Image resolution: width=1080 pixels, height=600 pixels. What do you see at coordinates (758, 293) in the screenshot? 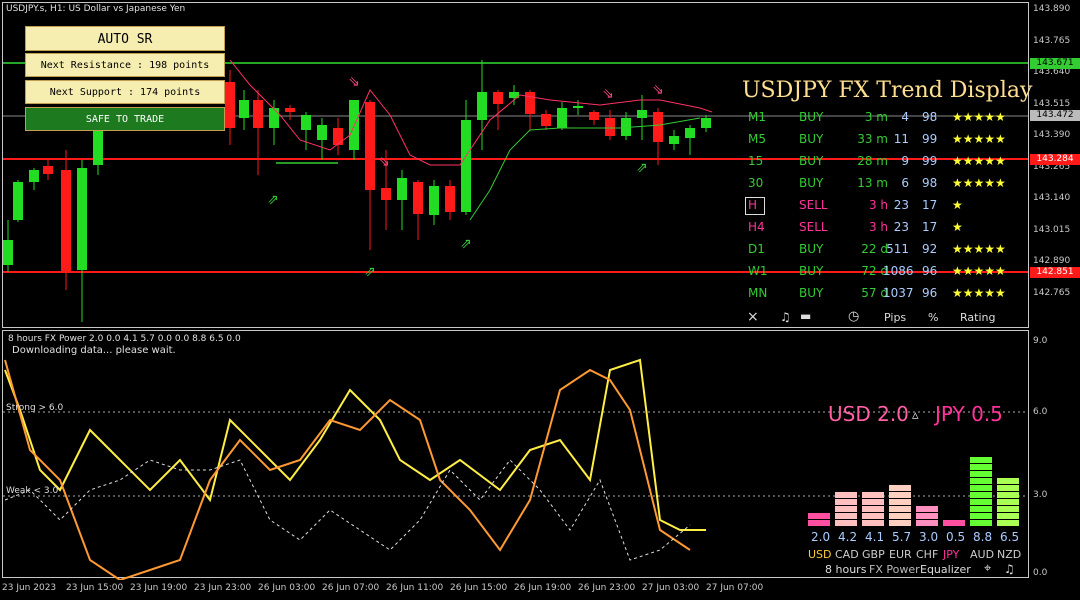
I see `trend-tf: MN` at bounding box center [758, 293].